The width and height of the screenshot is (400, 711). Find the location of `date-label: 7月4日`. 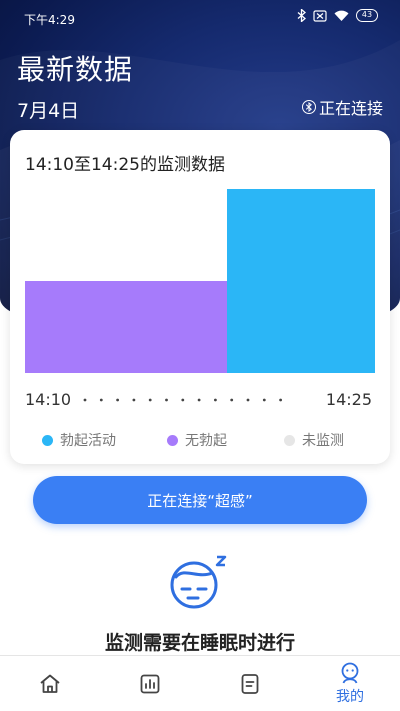

date-label: 7月4日 is located at coordinates (48, 111).